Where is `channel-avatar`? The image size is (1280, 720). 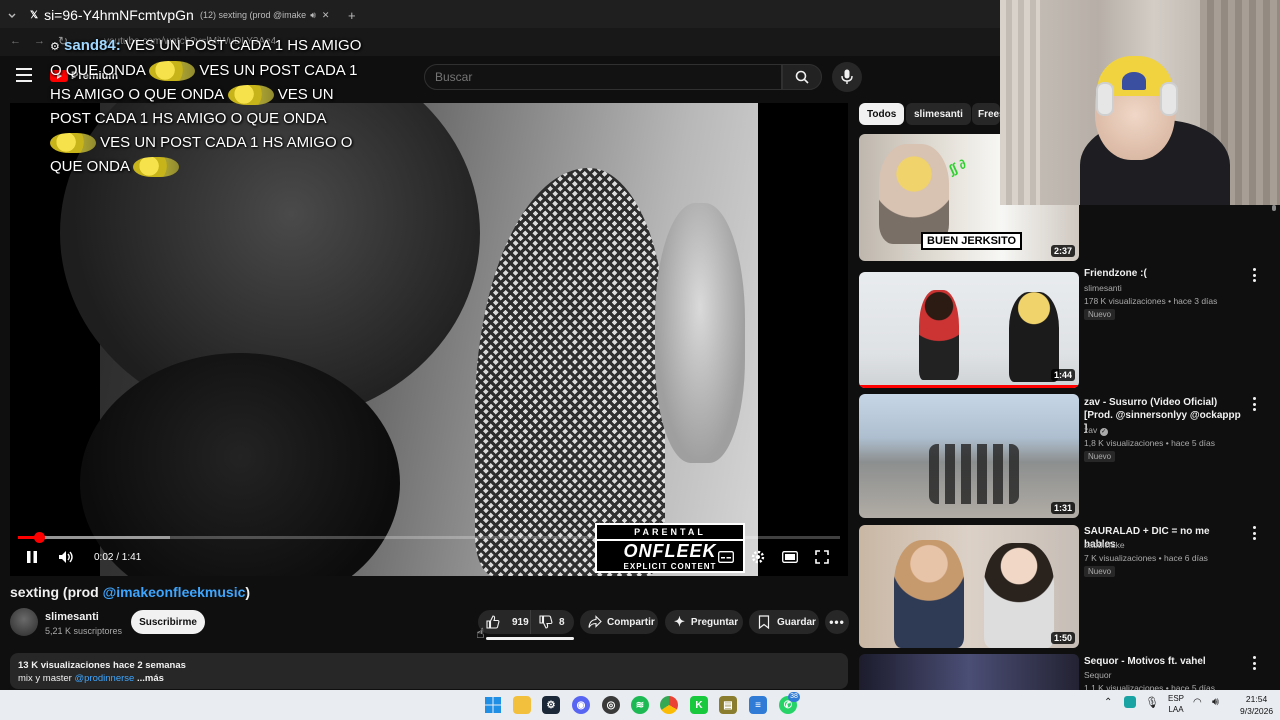 channel-avatar is located at coordinates (24, 622).